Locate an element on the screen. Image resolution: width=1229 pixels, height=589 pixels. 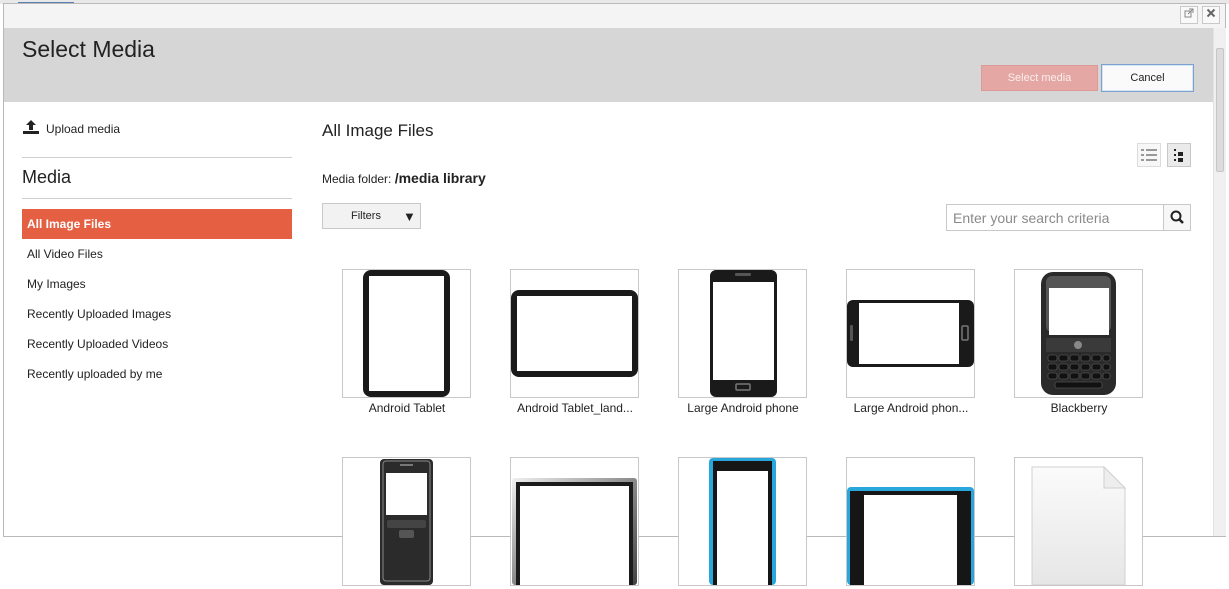
upload-media-link: Upload media is located at coordinates (71, 127).